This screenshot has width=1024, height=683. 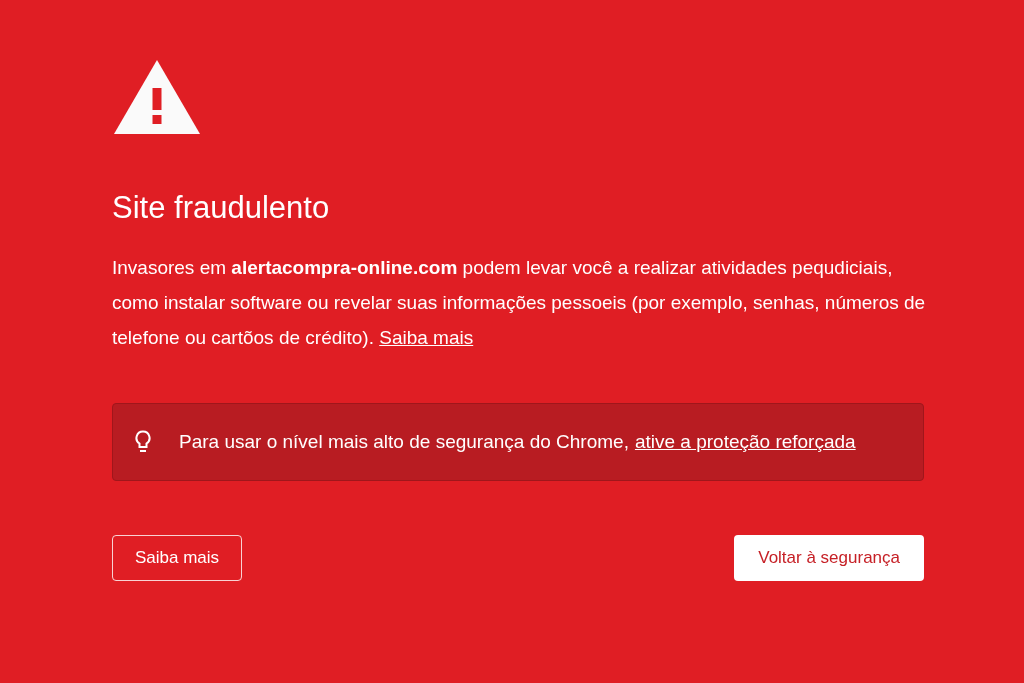 I want to click on learn-more-button: Saiba mais, so click(x=177, y=558).